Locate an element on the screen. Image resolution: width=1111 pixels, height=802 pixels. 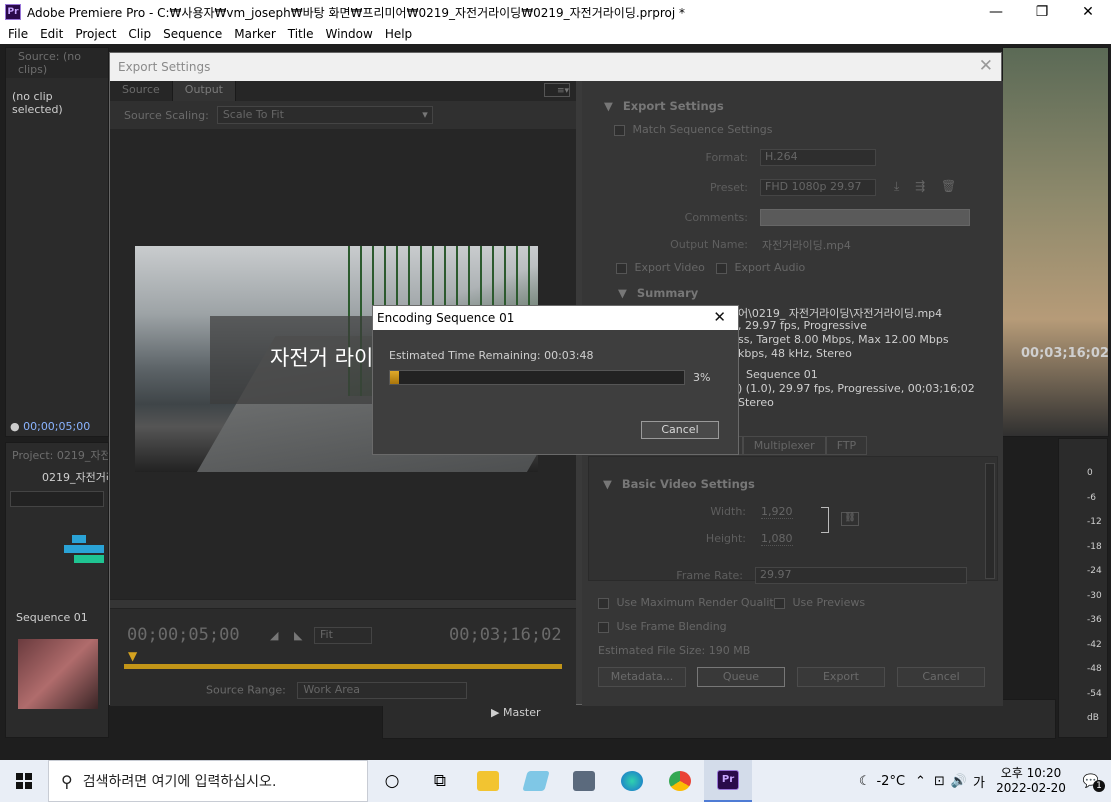
work-area-bar is located at coordinates (343, 666).